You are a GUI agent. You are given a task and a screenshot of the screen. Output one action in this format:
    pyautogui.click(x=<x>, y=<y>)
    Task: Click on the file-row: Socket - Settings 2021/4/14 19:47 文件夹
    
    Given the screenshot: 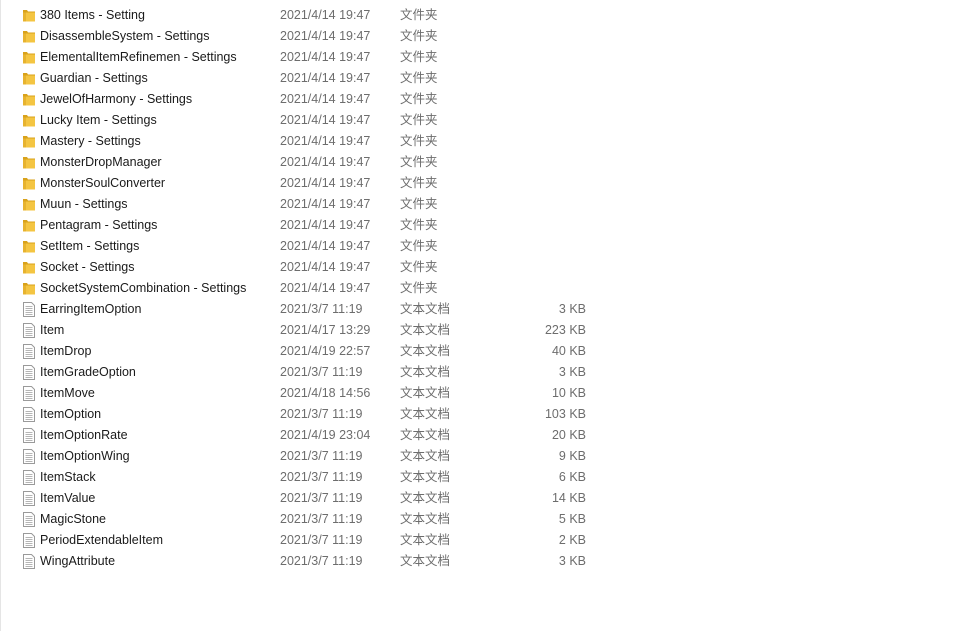 What is the action you would take?
    pyautogui.click(x=478, y=267)
    